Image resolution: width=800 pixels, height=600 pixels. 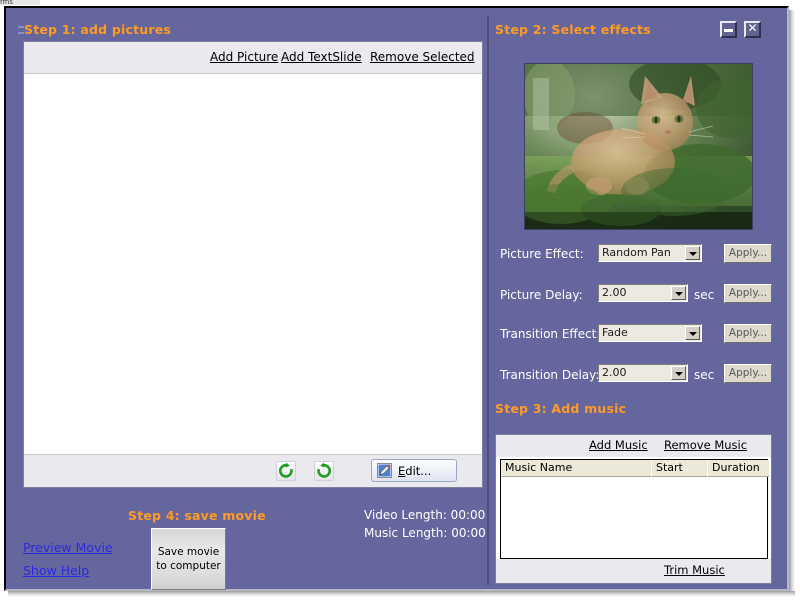 I want to click on transition-effect-select: Fade, so click(x=650, y=333).